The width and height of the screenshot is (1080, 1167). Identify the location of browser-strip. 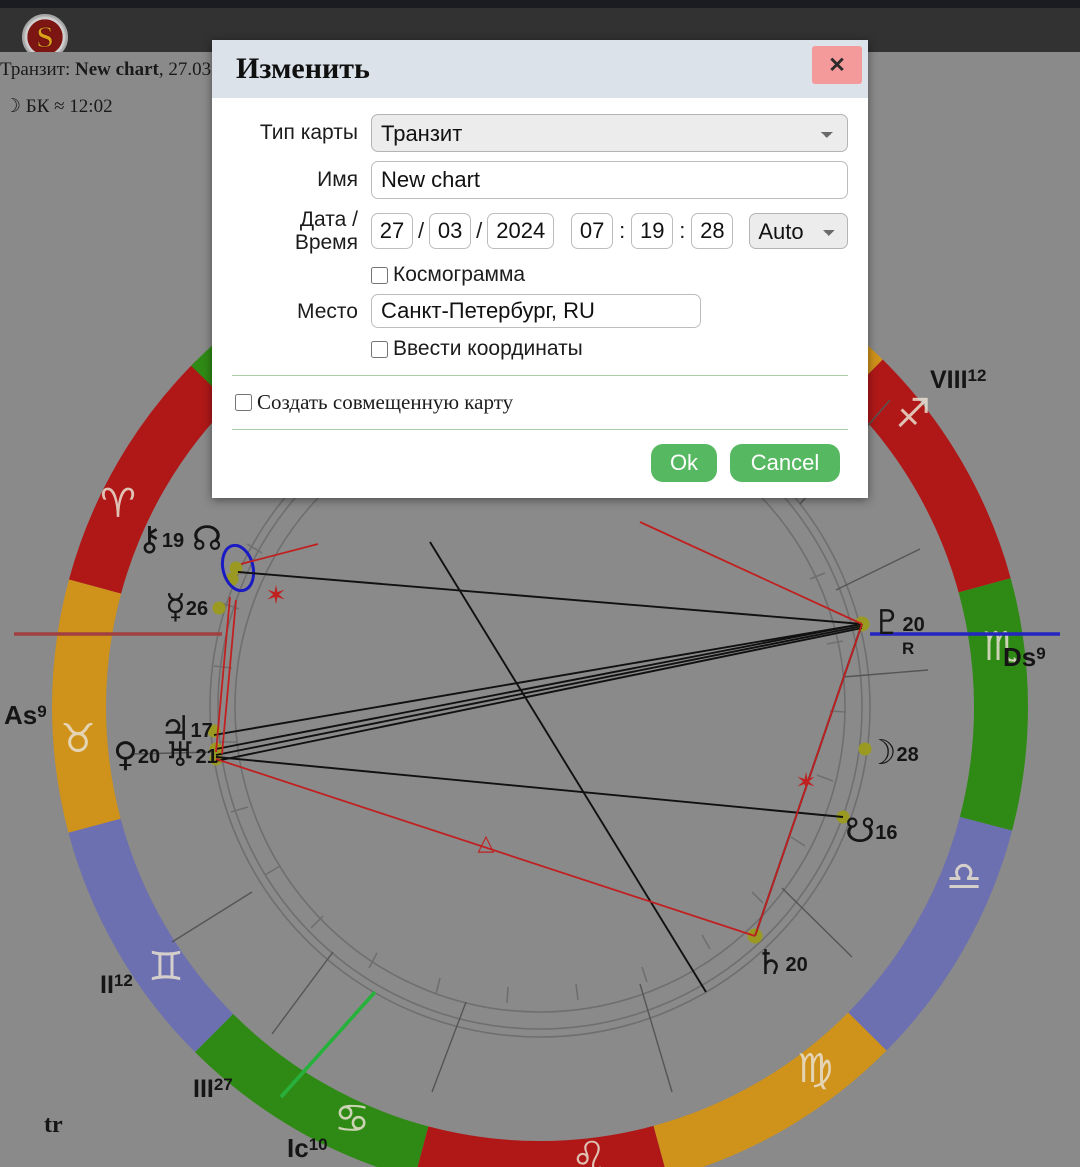
(540, 4).